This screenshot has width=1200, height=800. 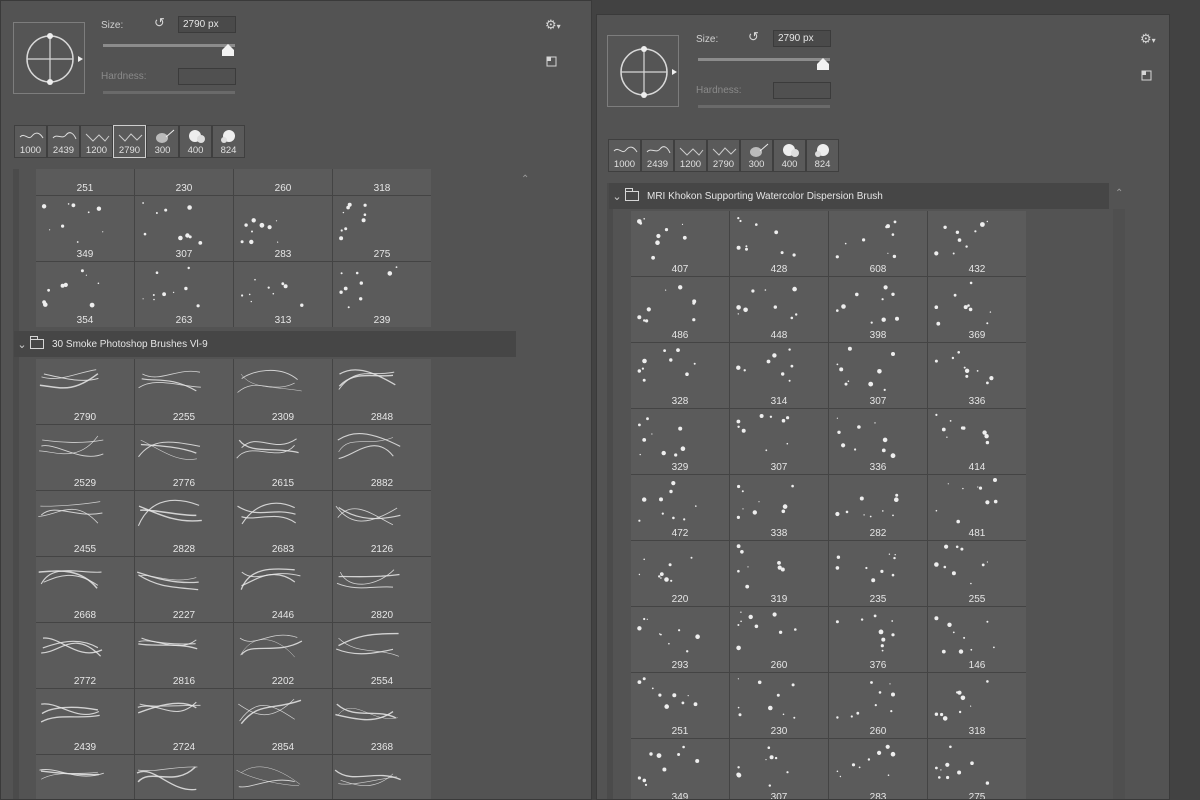 I want to click on brush-tile: 2683, so click(x=283, y=523).